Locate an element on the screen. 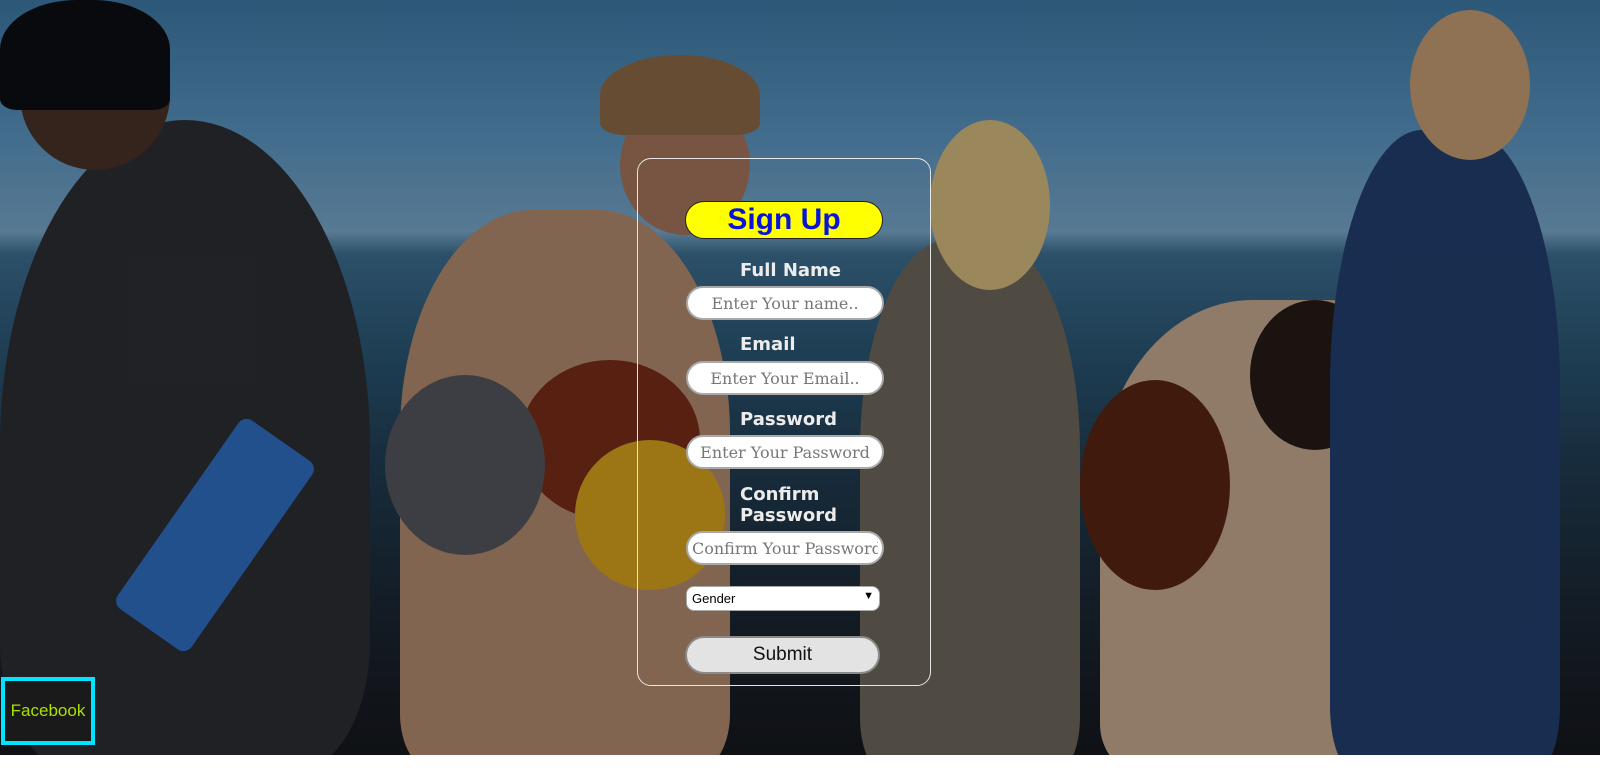  confirm-password-label-line1: Confirm is located at coordinates (780, 494).